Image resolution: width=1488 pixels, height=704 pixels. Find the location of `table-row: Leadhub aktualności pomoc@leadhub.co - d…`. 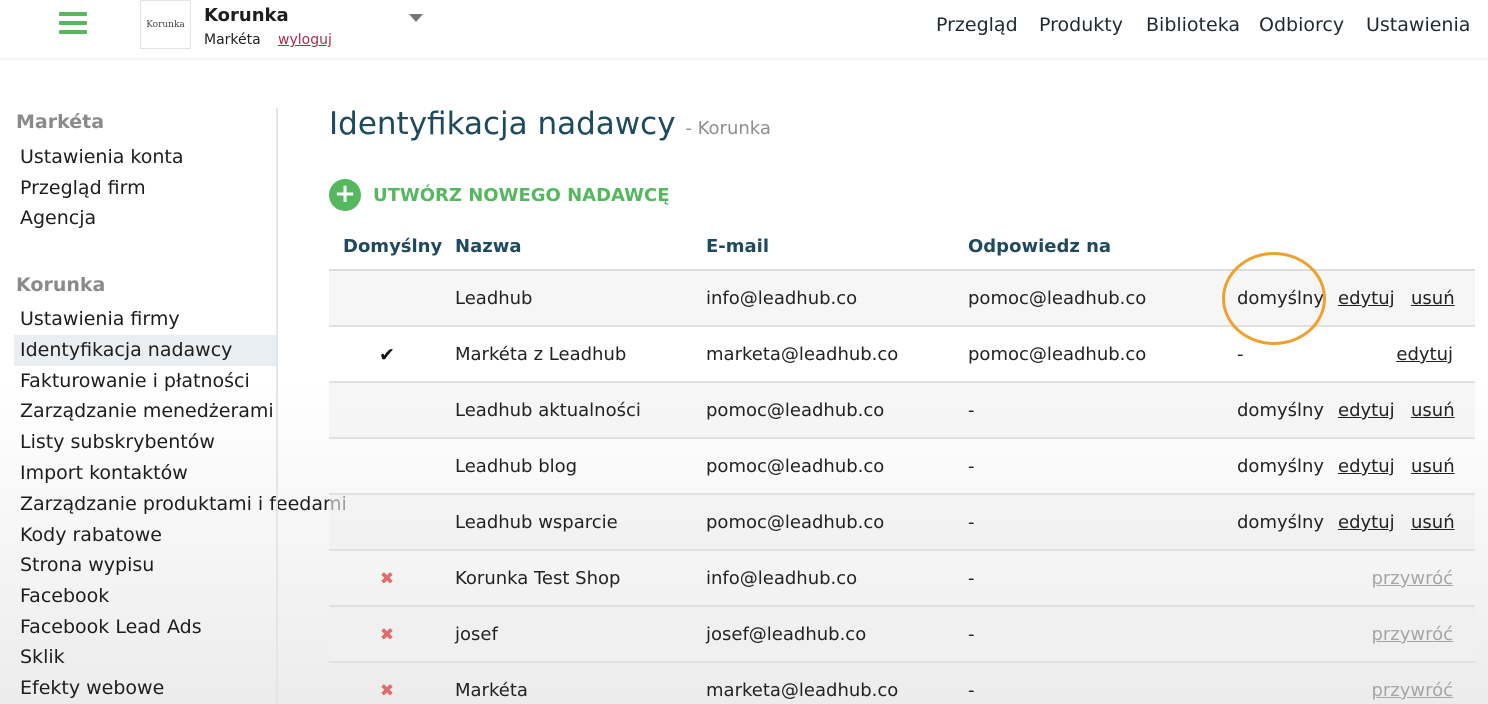

table-row: Leadhub aktualności pomoc@leadhub.co - d… is located at coordinates (902, 411).